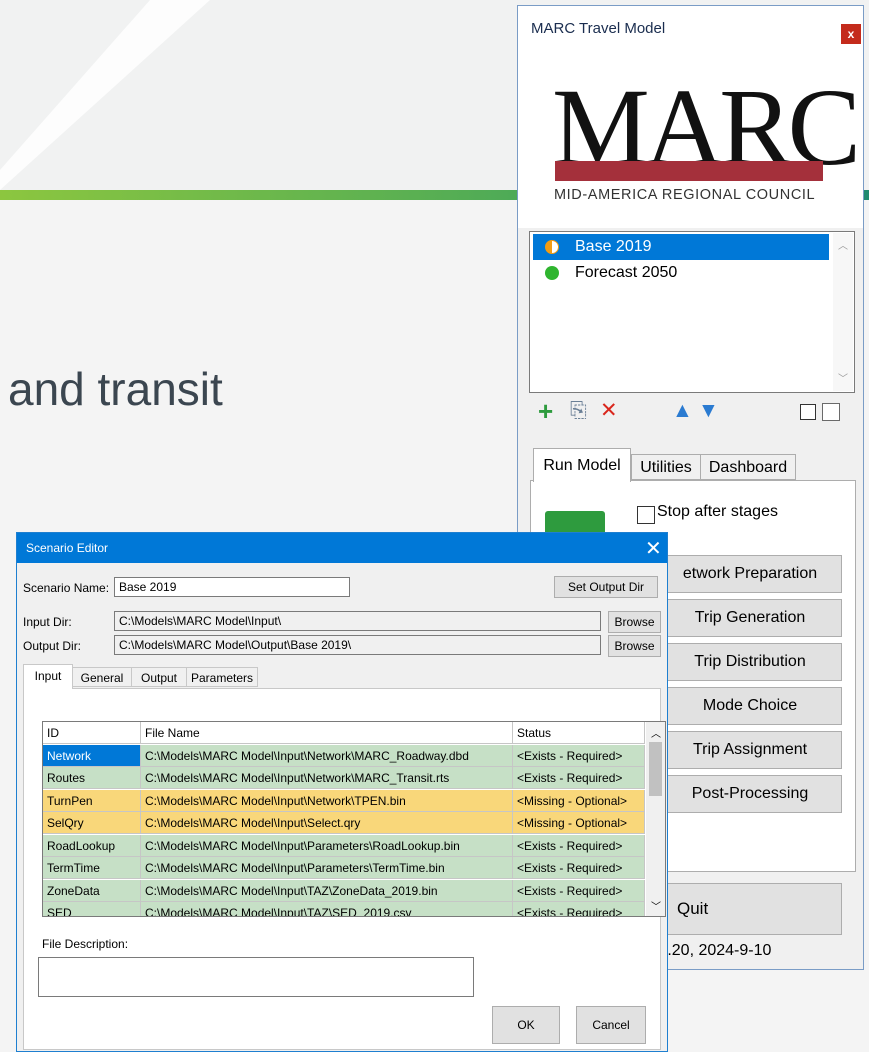  What do you see at coordinates (750, 618) in the screenshot?
I see `stage-trip-generation-button: Trip Generation` at bounding box center [750, 618].